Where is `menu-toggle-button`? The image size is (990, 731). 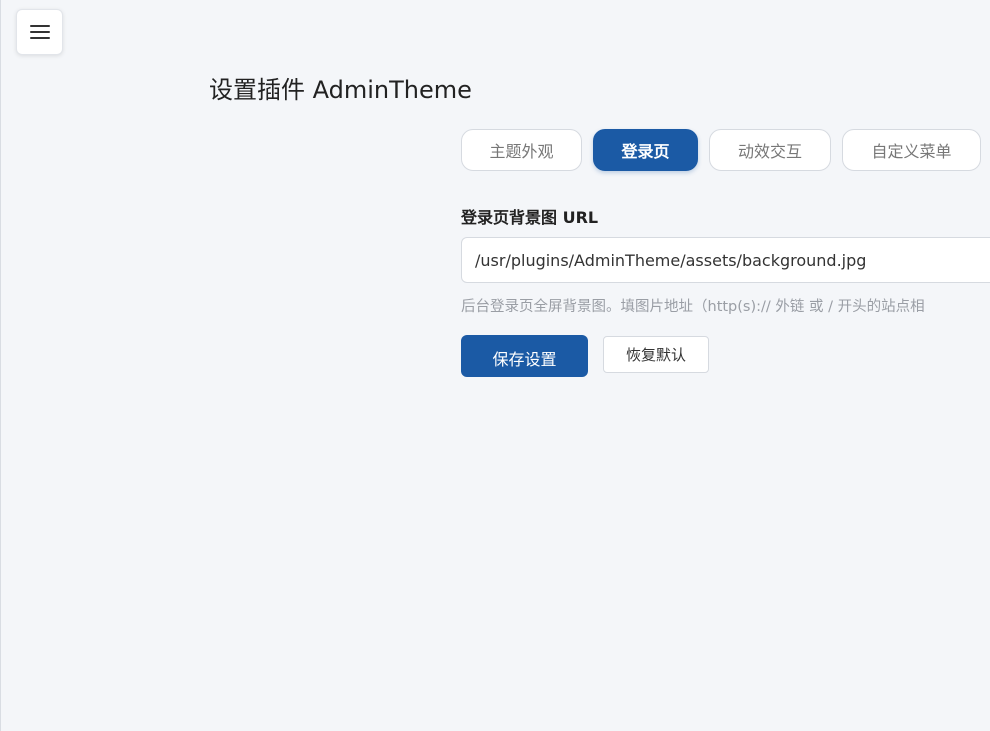 menu-toggle-button is located at coordinates (39, 32).